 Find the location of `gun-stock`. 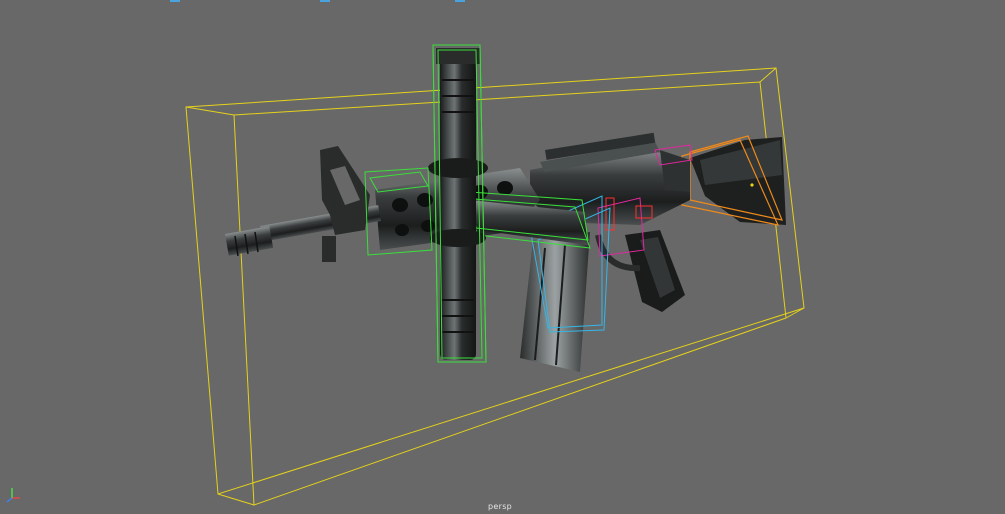

gun-stock is located at coordinates (733, 180).